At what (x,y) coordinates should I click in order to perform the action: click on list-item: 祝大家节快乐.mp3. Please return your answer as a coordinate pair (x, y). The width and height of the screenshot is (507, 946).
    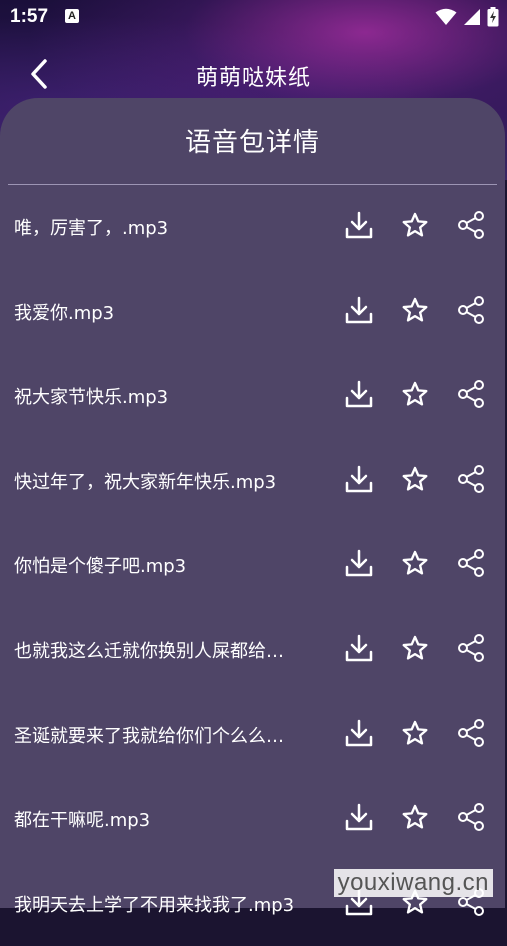
    Looking at the image, I should click on (252, 396).